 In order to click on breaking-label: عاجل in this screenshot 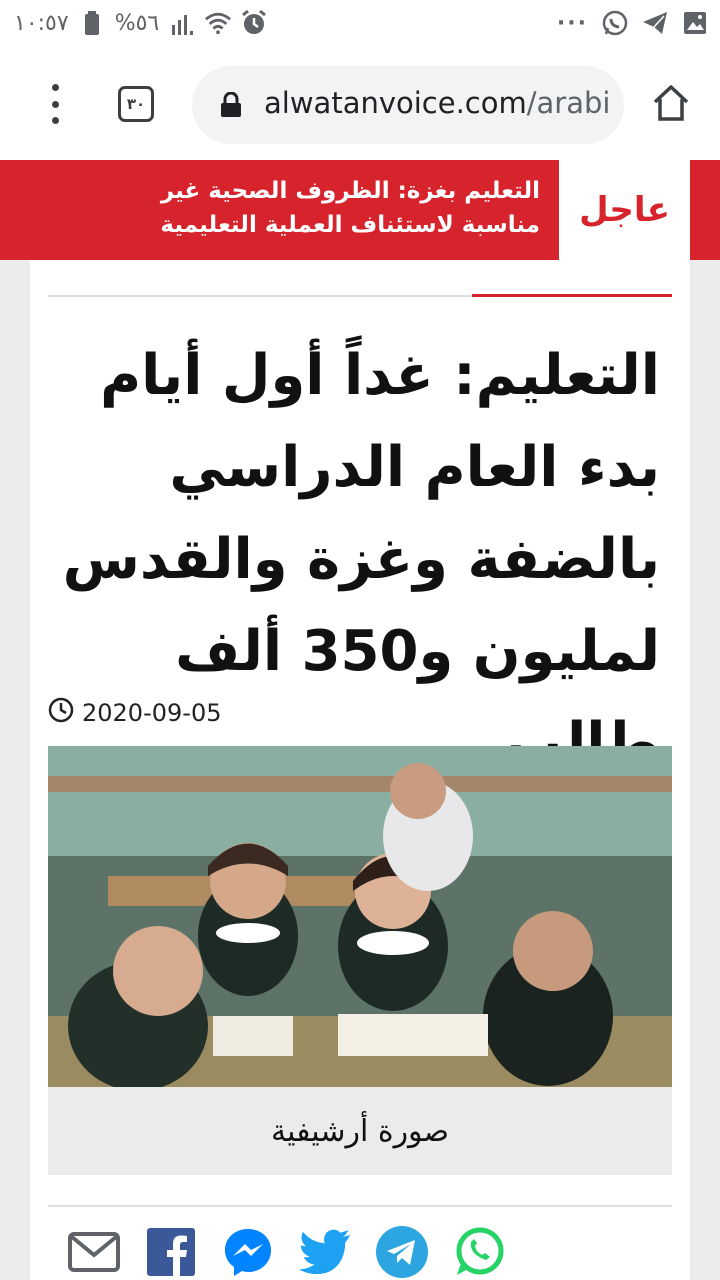, I will do `click(624, 210)`.